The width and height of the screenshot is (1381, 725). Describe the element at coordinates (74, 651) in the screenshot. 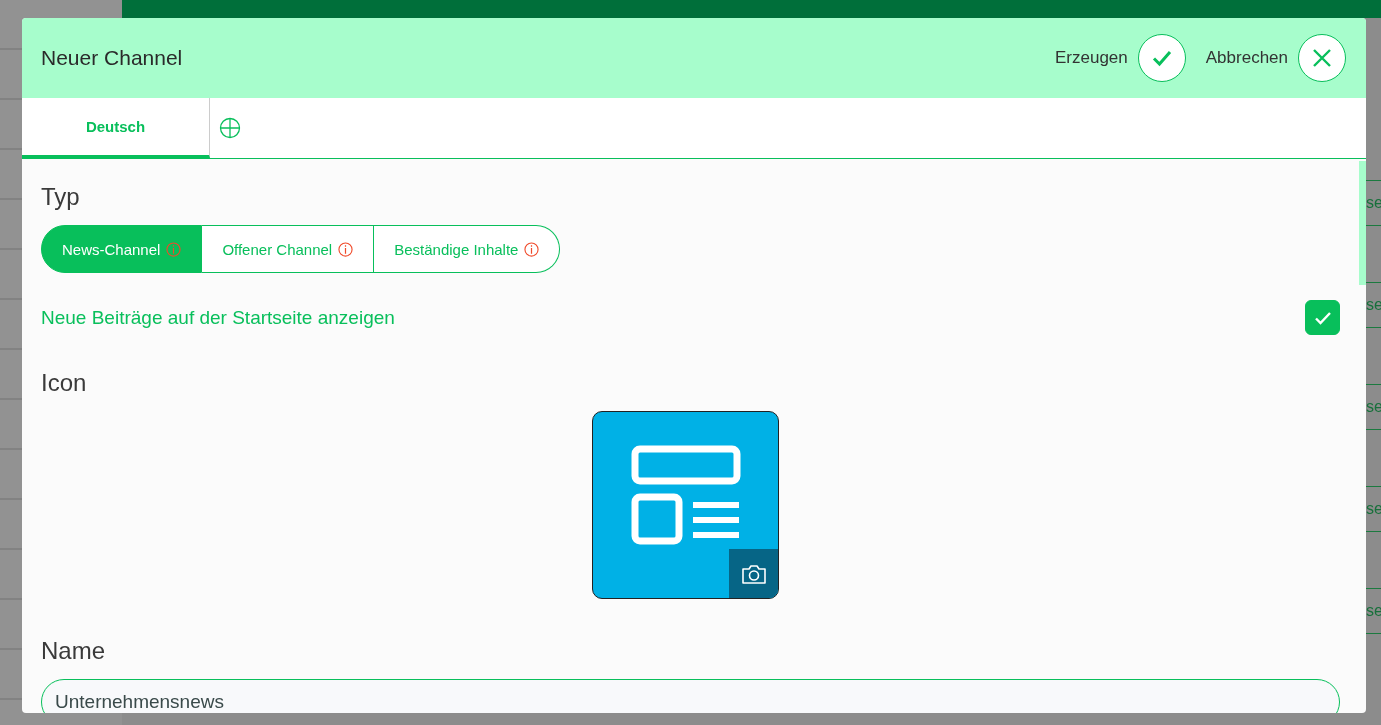

I see `section-heading: Name` at that location.